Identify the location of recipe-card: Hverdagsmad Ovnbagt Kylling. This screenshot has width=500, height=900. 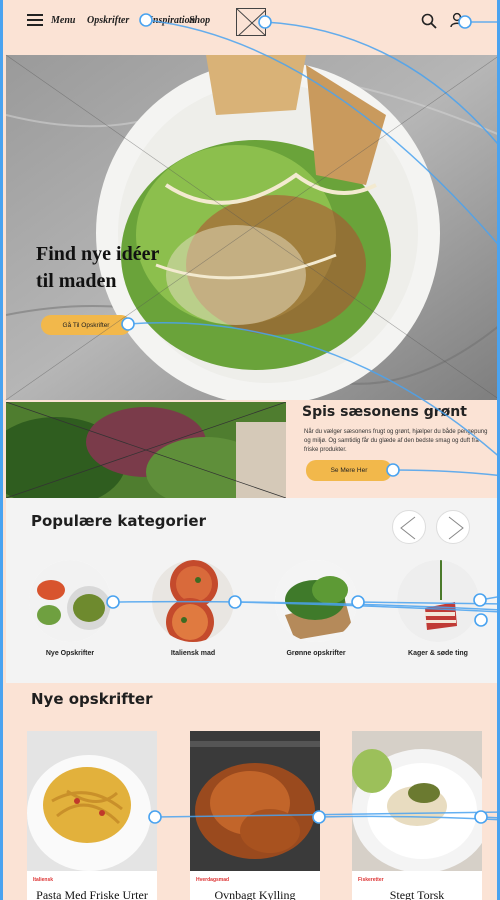
(255, 815).